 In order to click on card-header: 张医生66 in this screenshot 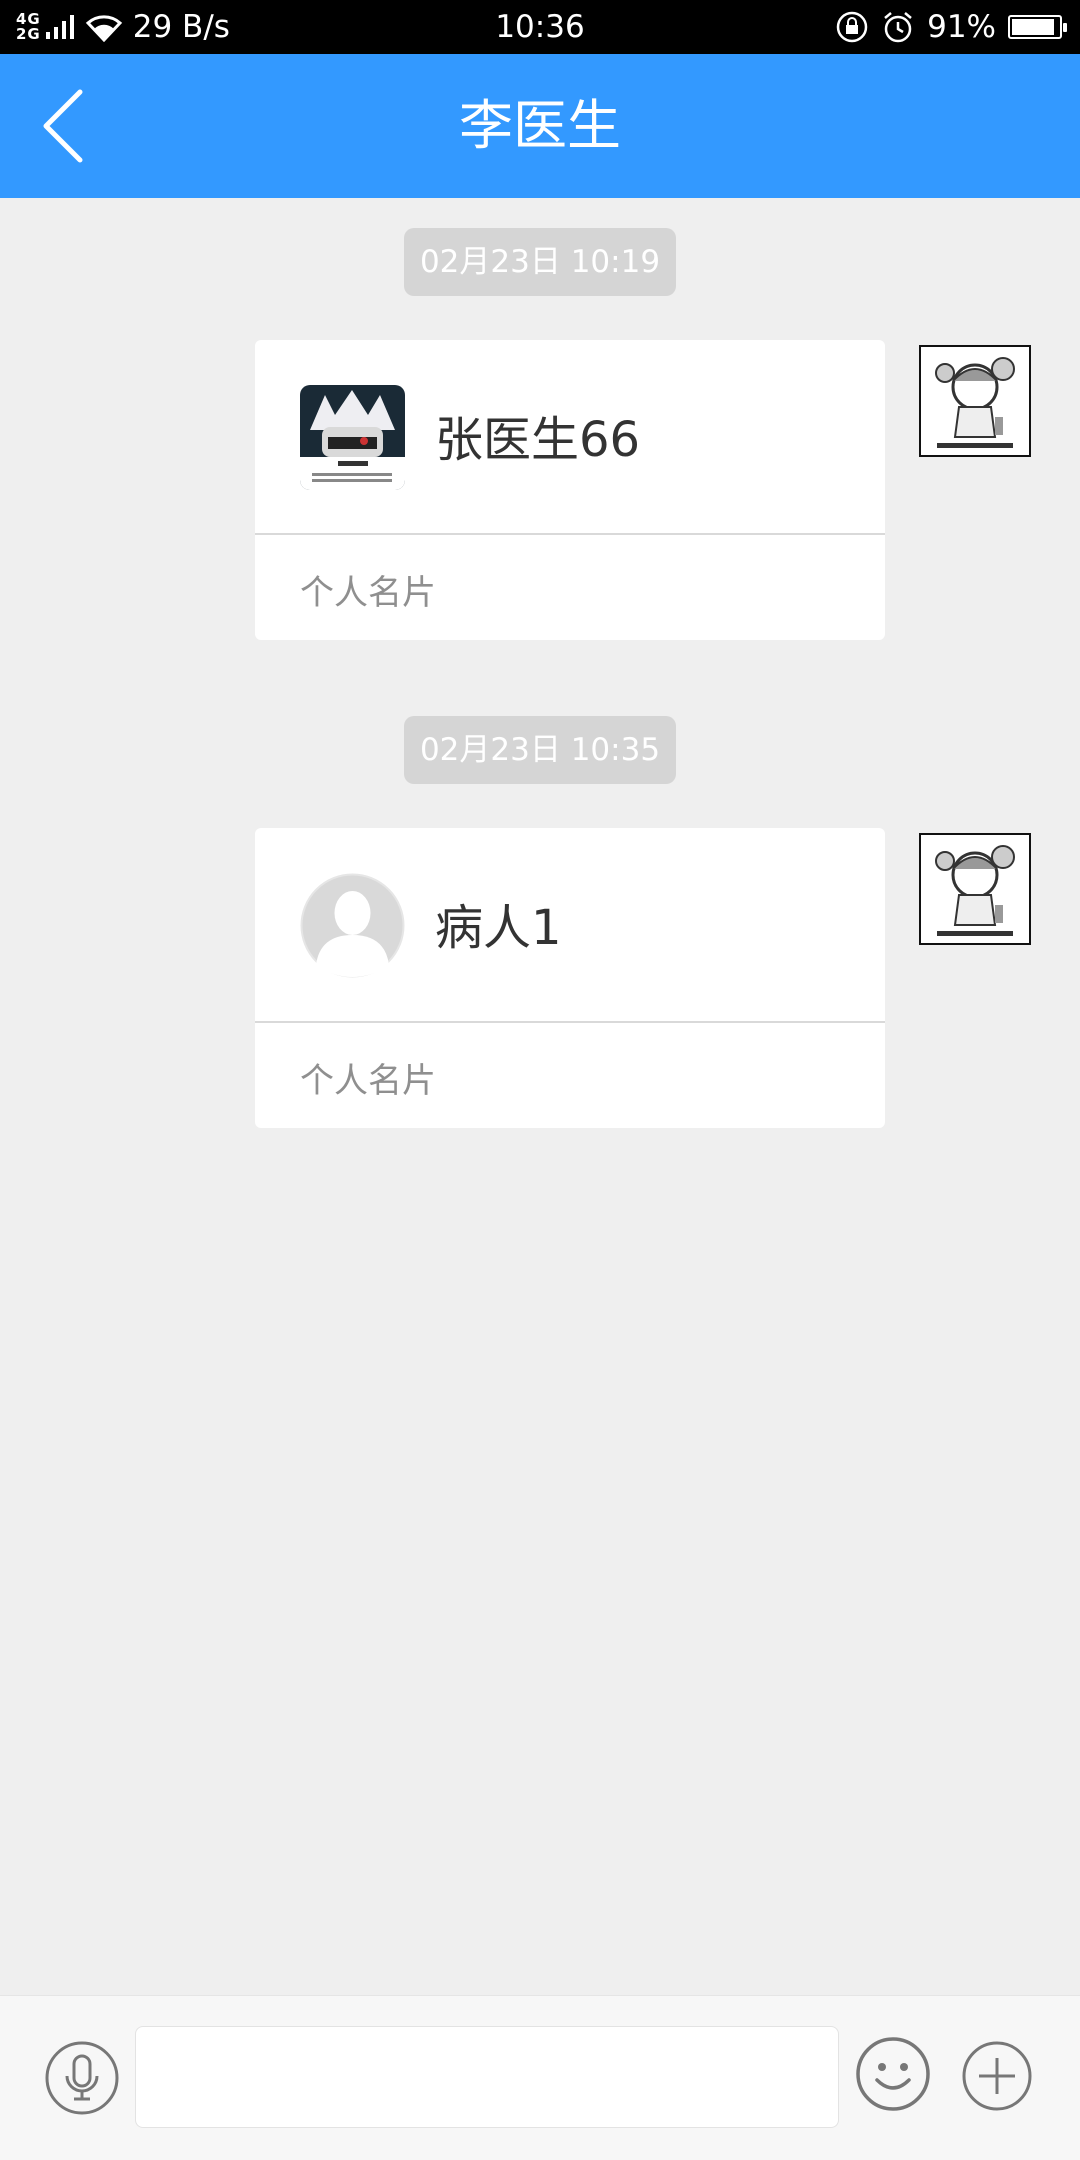, I will do `click(570, 437)`.